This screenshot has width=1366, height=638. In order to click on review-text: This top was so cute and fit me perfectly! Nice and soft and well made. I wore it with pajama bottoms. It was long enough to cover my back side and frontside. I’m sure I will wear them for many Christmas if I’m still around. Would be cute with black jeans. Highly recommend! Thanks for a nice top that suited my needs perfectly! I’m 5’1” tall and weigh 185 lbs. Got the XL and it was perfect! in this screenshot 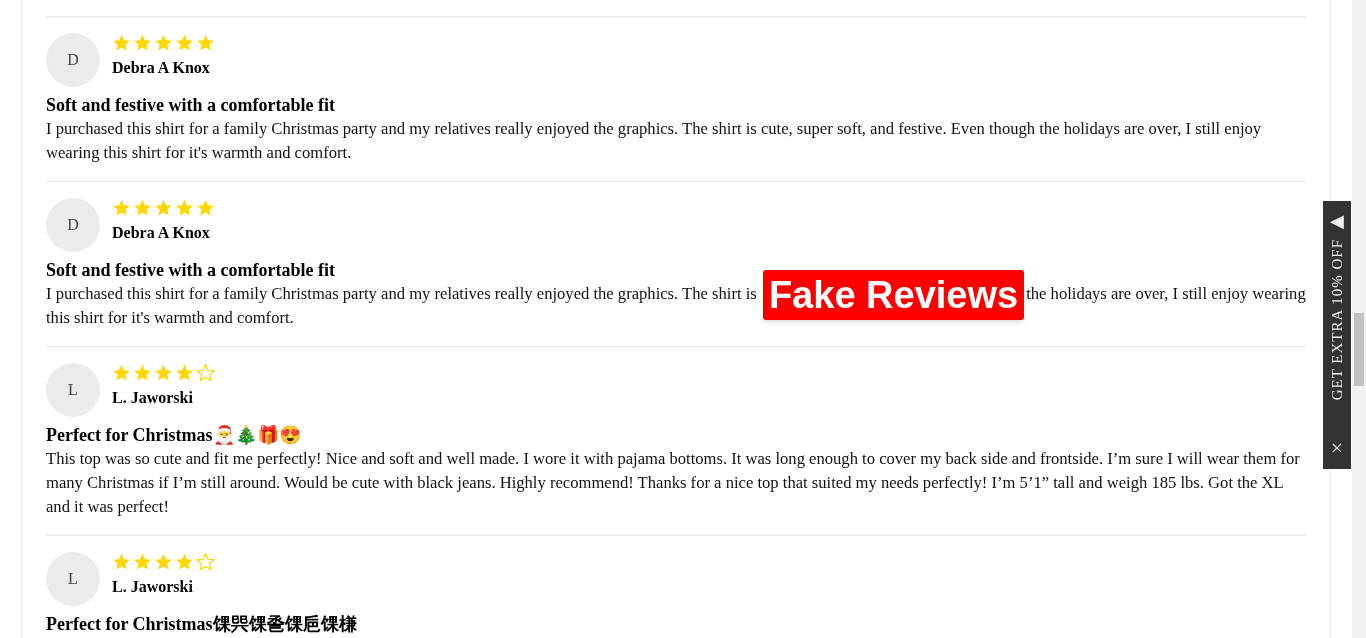, I will do `click(673, 483)`.